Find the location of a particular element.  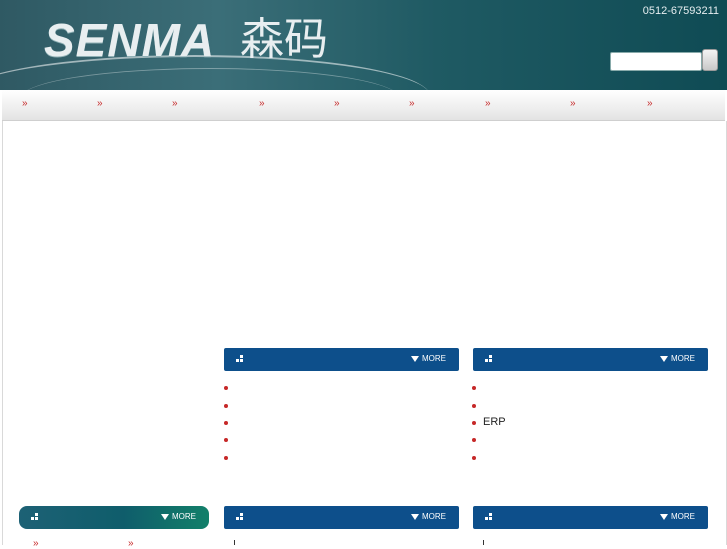

panel-header-solutions: MORE is located at coordinates (341, 517).